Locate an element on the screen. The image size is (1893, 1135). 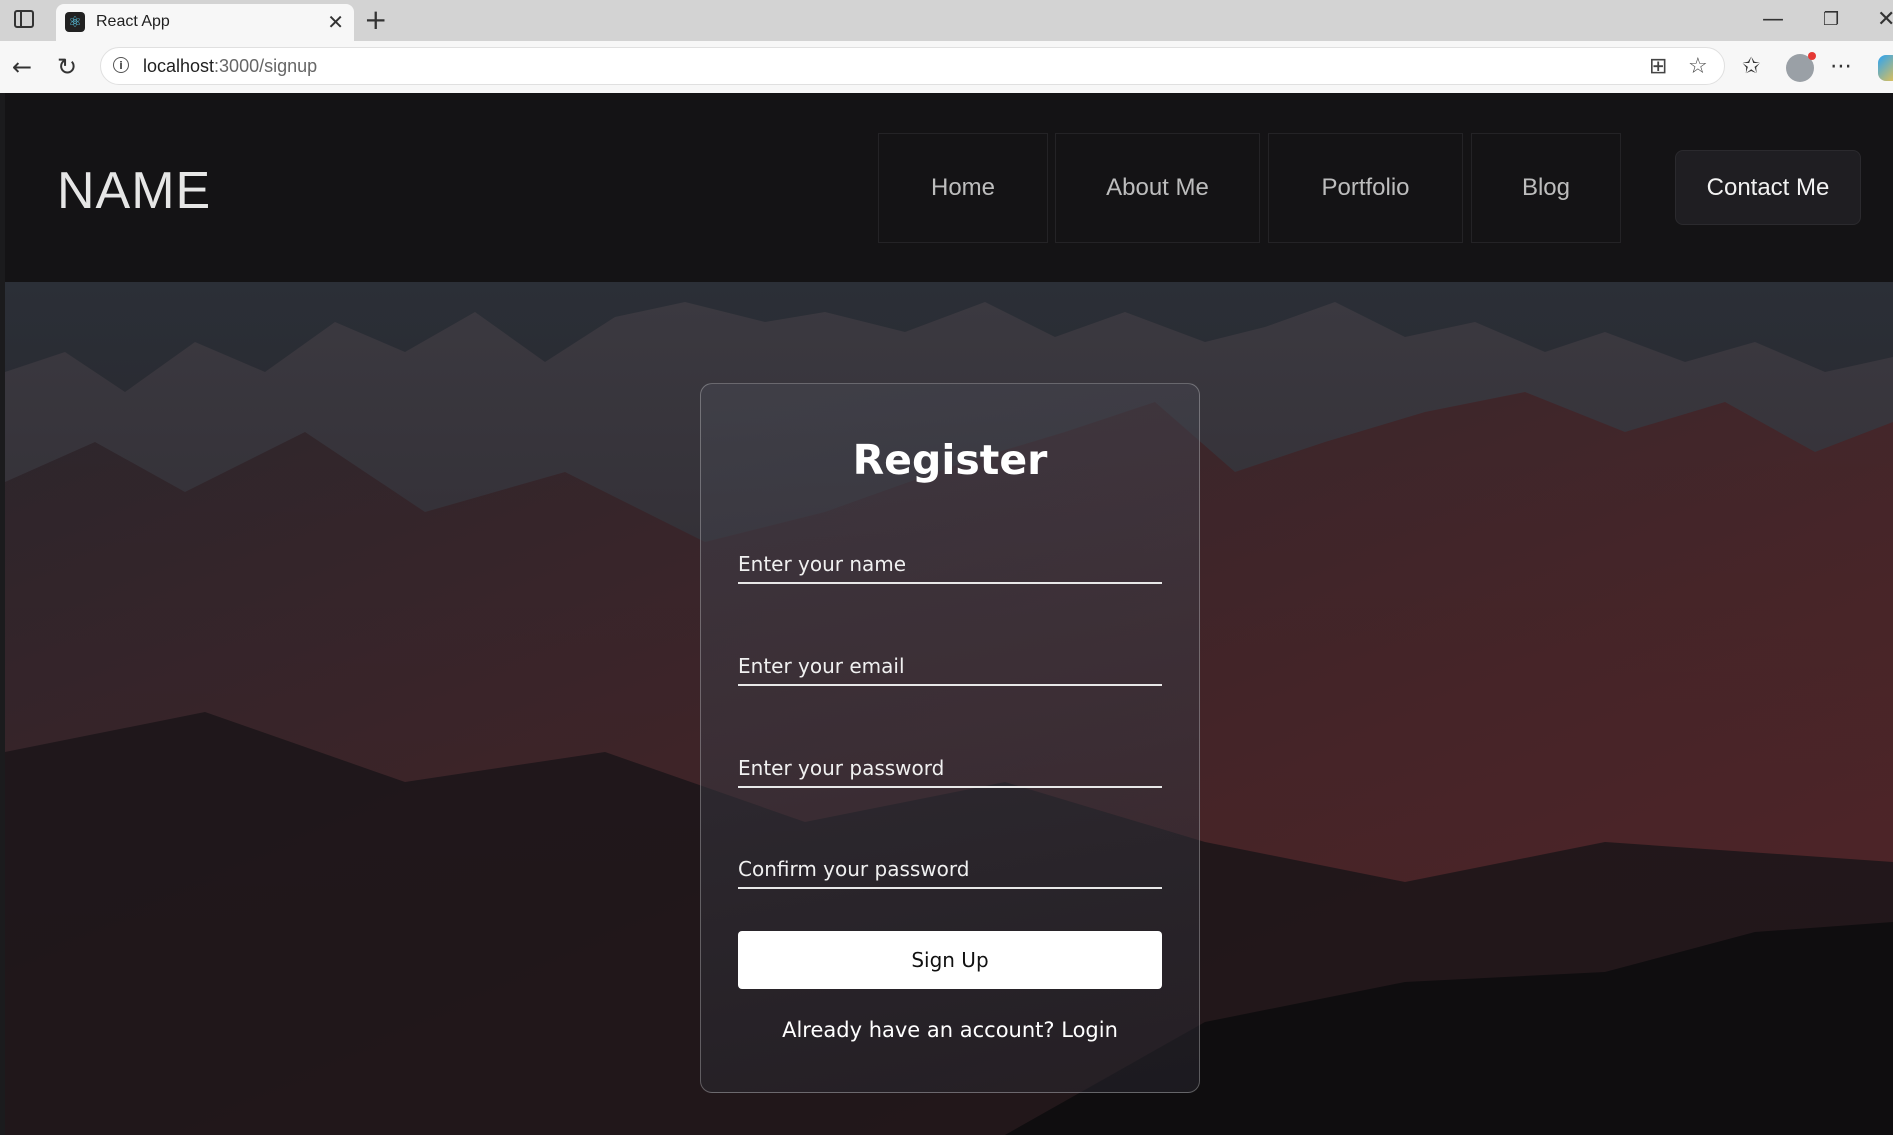
register-title: Register is located at coordinates (950, 460).